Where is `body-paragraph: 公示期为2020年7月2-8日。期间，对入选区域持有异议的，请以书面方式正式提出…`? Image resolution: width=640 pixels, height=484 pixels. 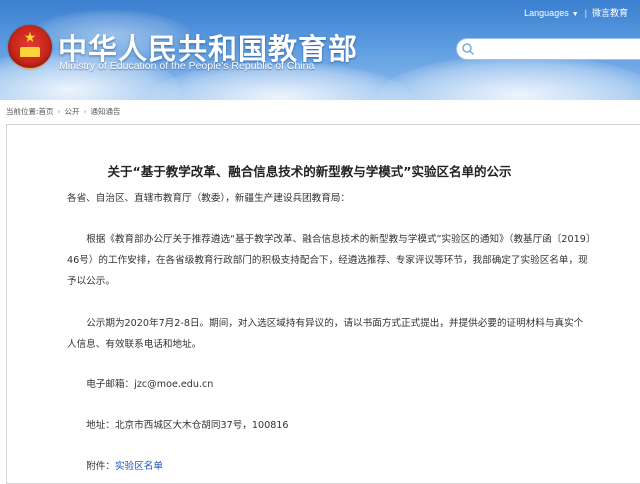 body-paragraph: 公示期为2020年7月2-8日。期间，对入选区域持有异议的，请以书面方式正式提出… is located at coordinates (325, 334).